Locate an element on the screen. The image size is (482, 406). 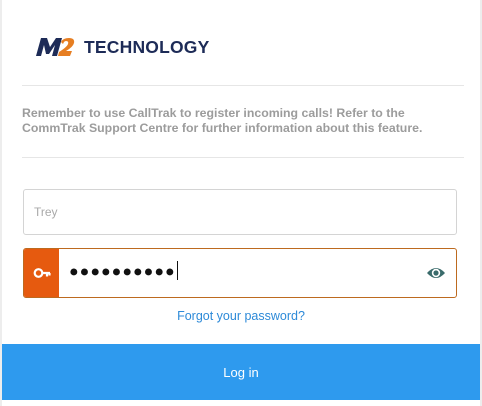
header-divider is located at coordinates (243, 85).